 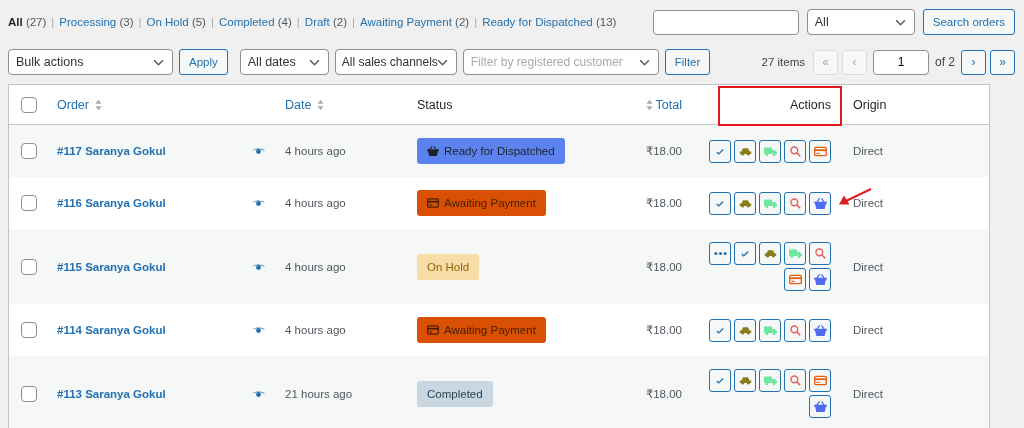 What do you see at coordinates (720, 253) in the screenshot?
I see `more-button` at bounding box center [720, 253].